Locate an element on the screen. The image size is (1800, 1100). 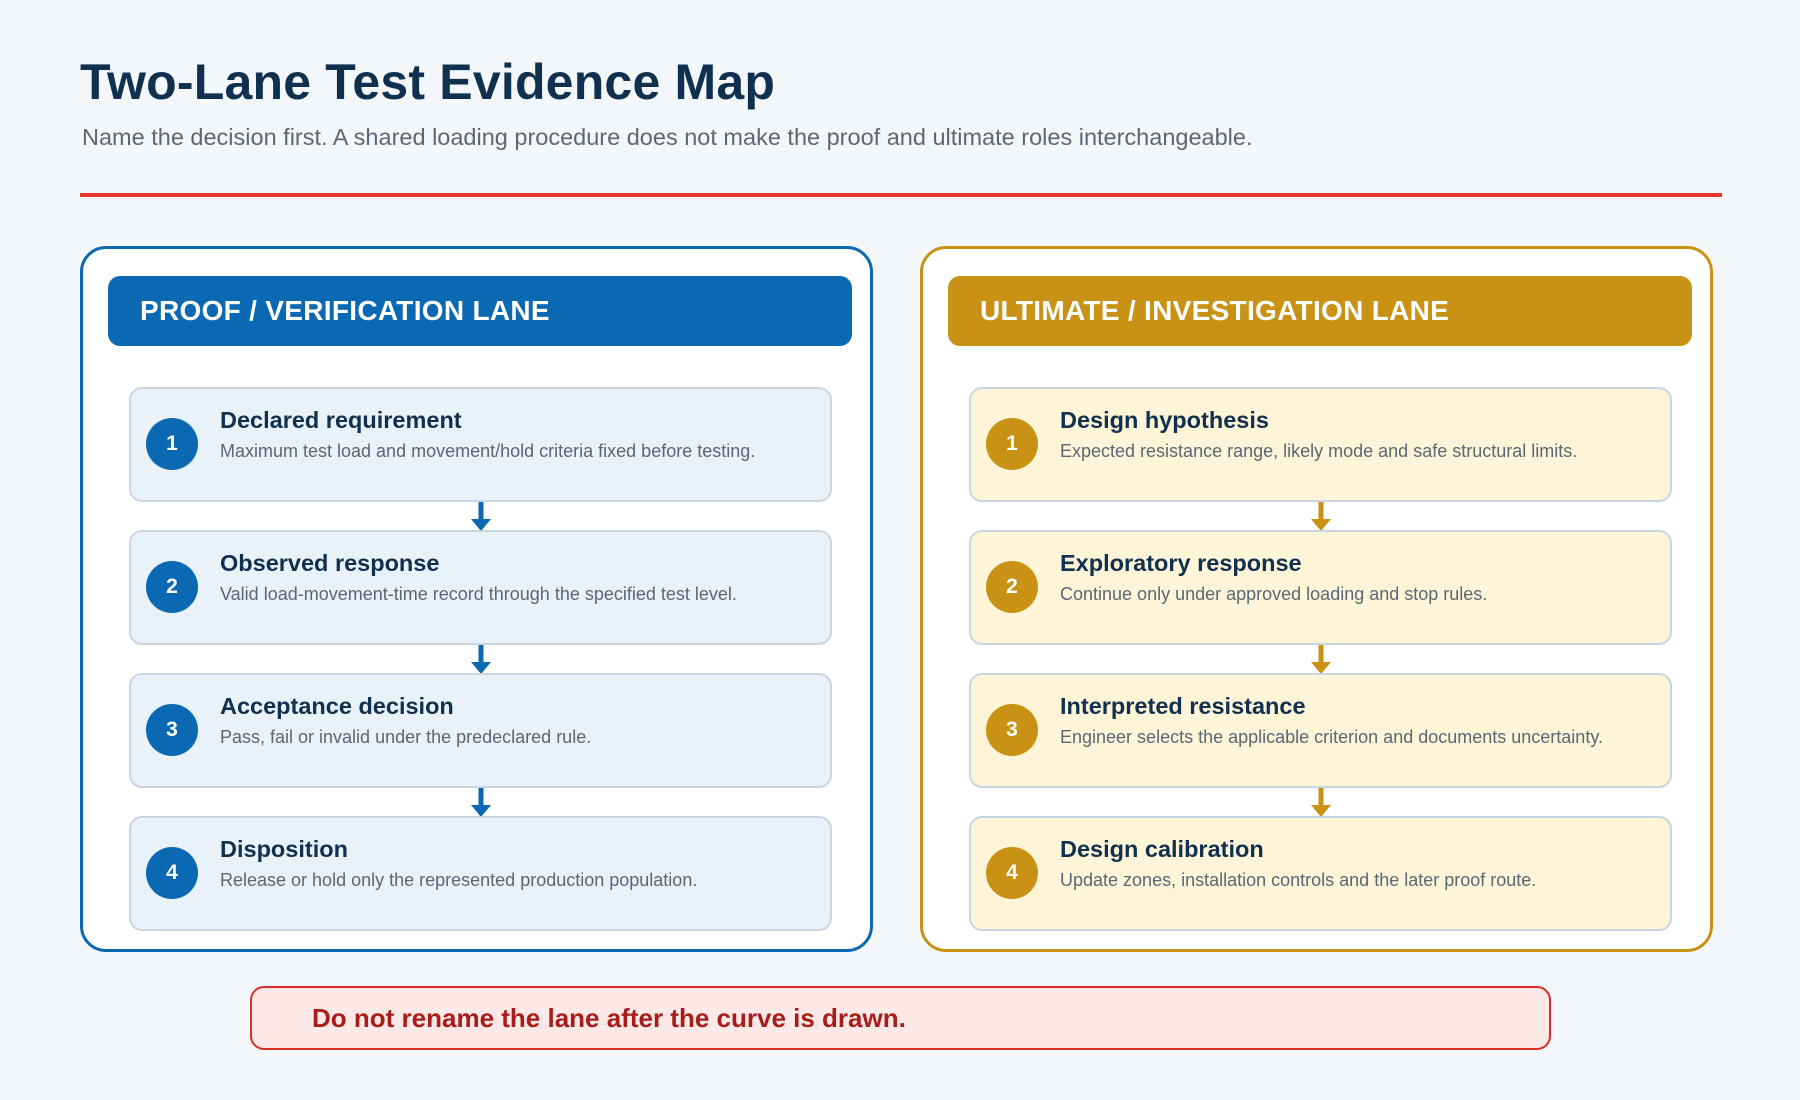
page-title: Two-Lane Test Evidence Map is located at coordinates (428, 82).